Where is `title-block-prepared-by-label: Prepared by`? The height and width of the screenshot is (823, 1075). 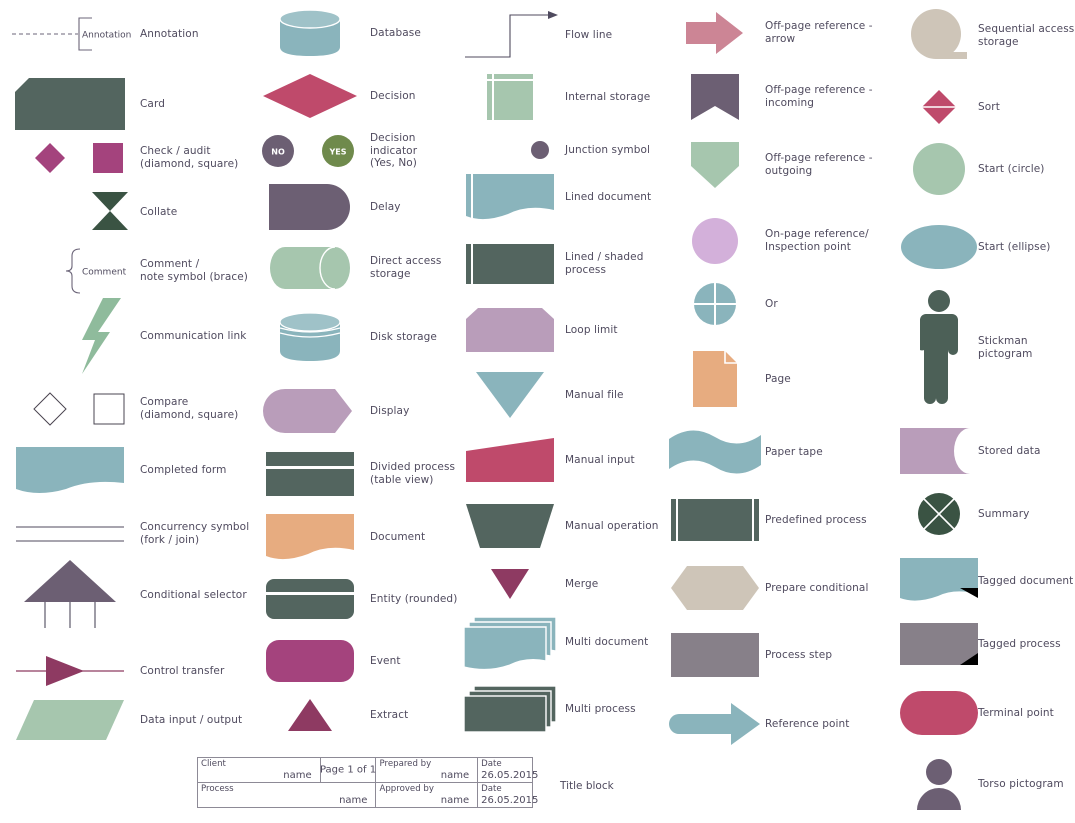 title-block-prepared-by-label: Prepared by is located at coordinates (405, 764).